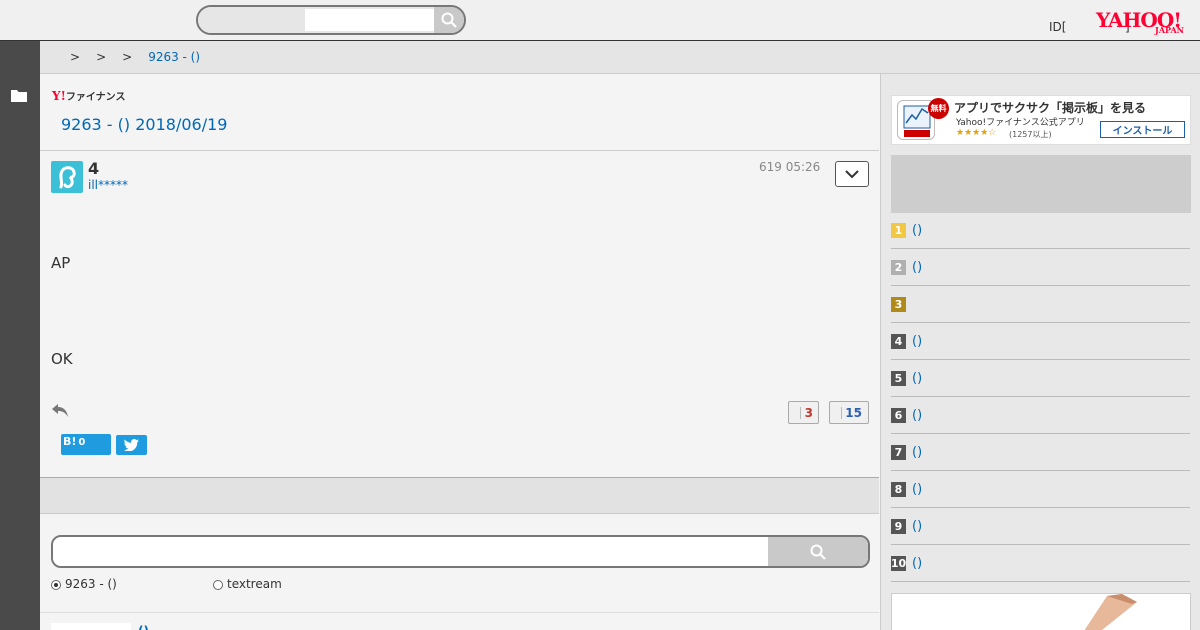  What do you see at coordinates (898, 526) in the screenshot?
I see `rank-badge: 9` at bounding box center [898, 526].